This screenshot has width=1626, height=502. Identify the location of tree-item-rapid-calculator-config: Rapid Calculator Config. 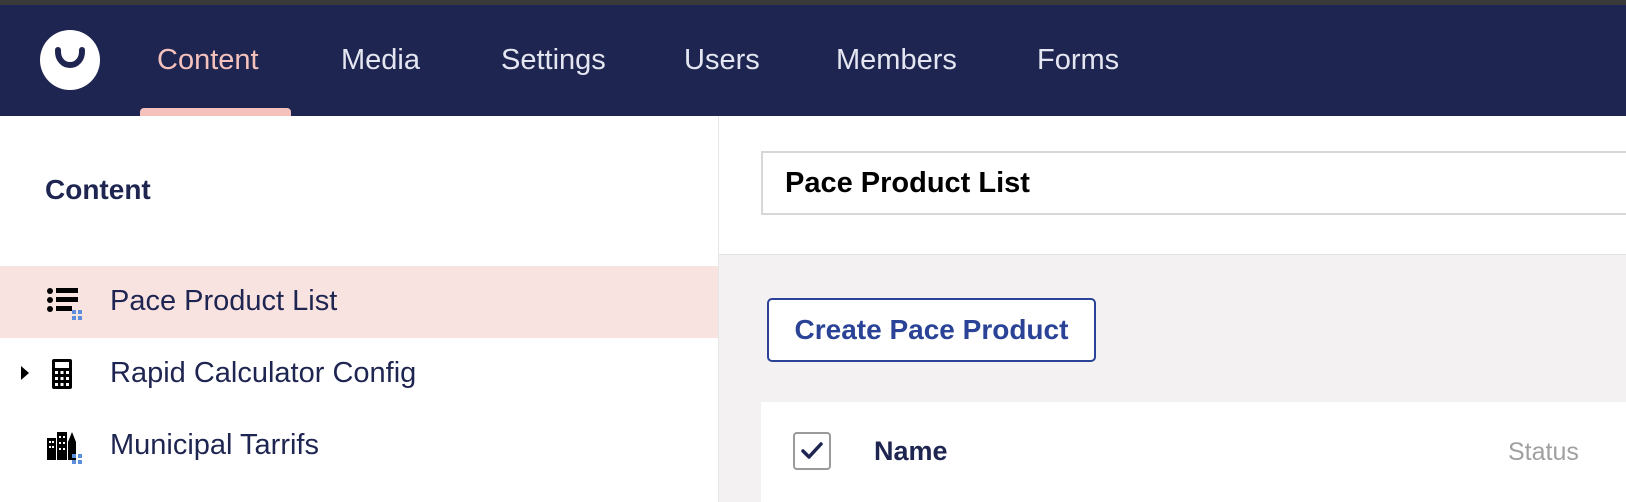
(359, 374).